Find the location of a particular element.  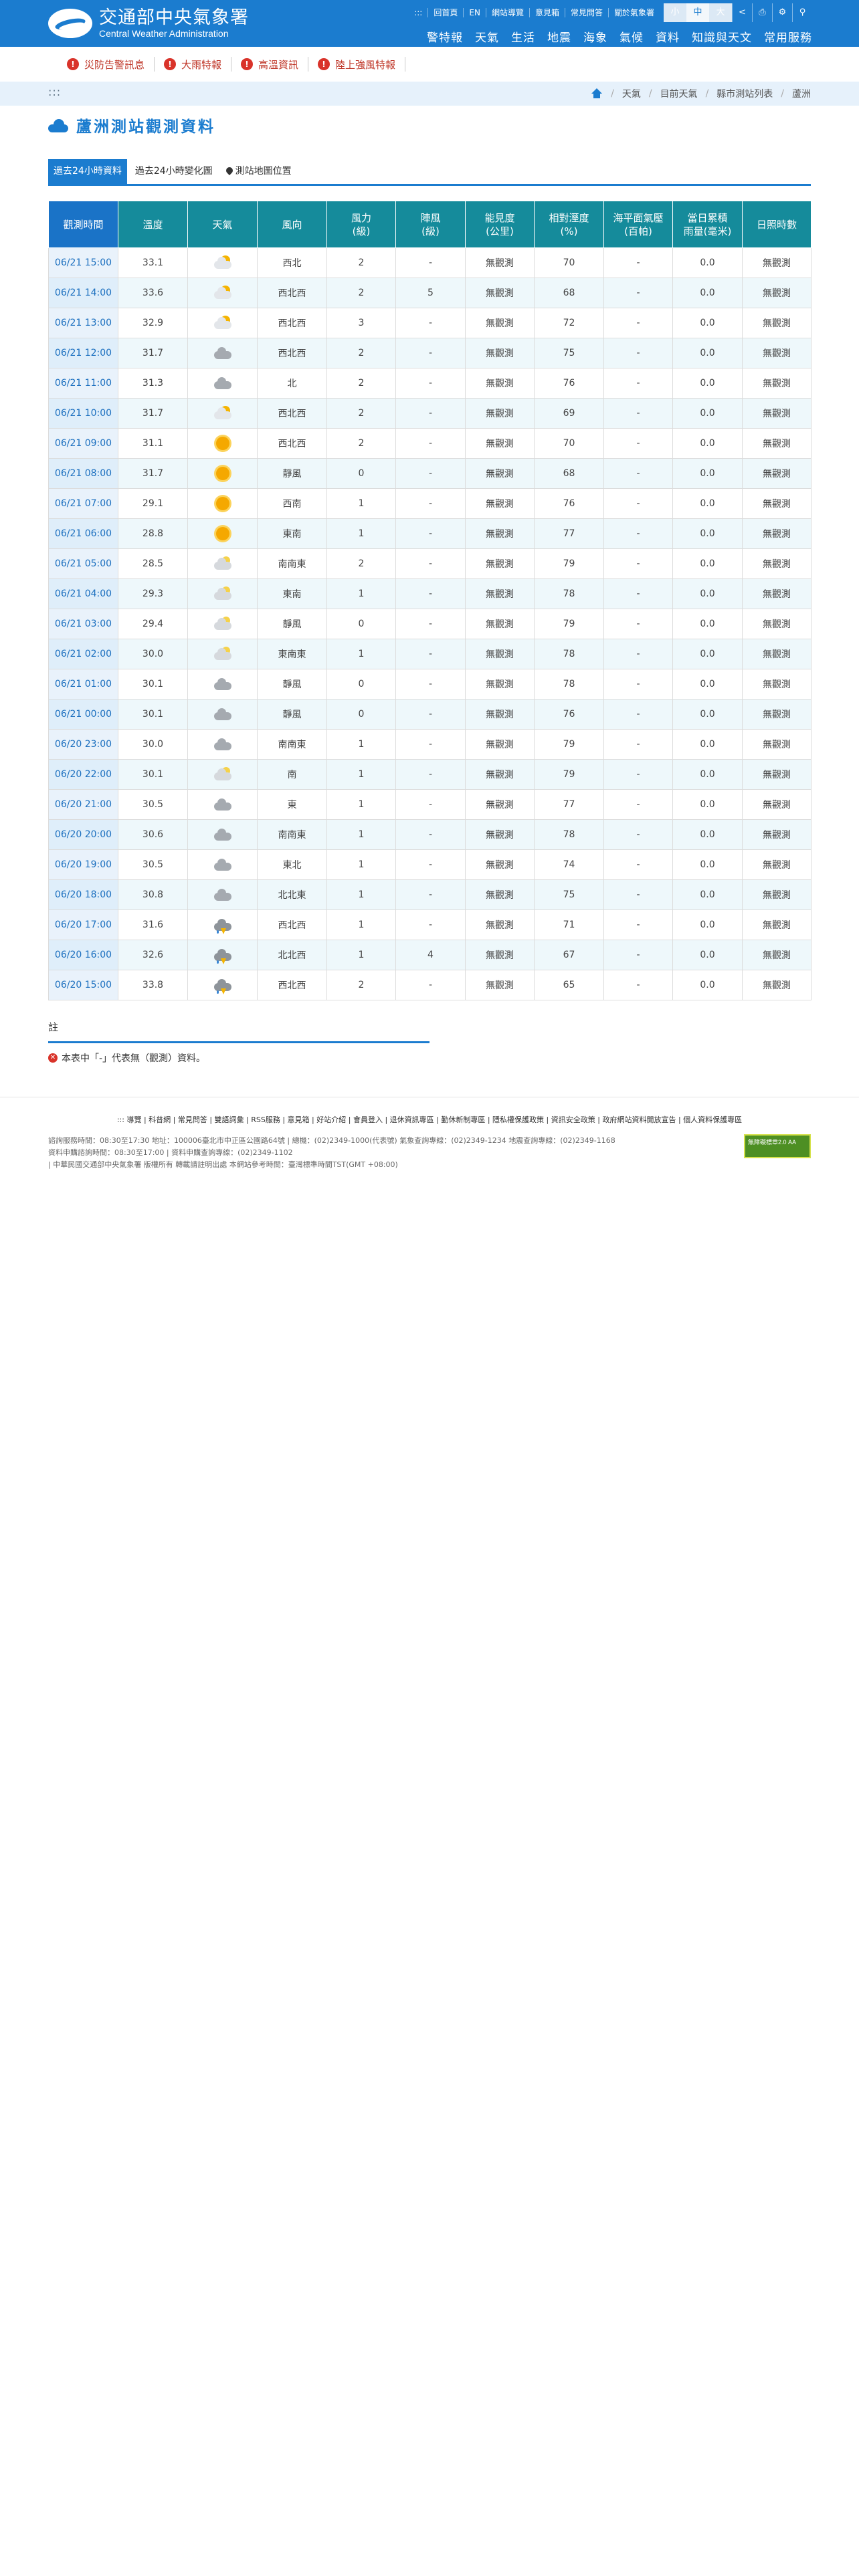

cell-time: 06/21 02:00 is located at coordinates (83, 654).